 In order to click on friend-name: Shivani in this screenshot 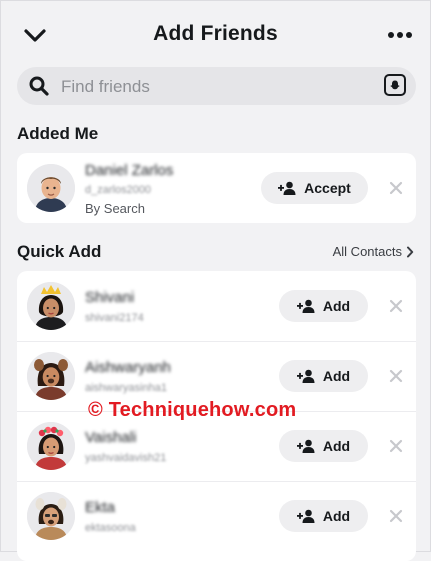, I will do `click(110, 297)`.